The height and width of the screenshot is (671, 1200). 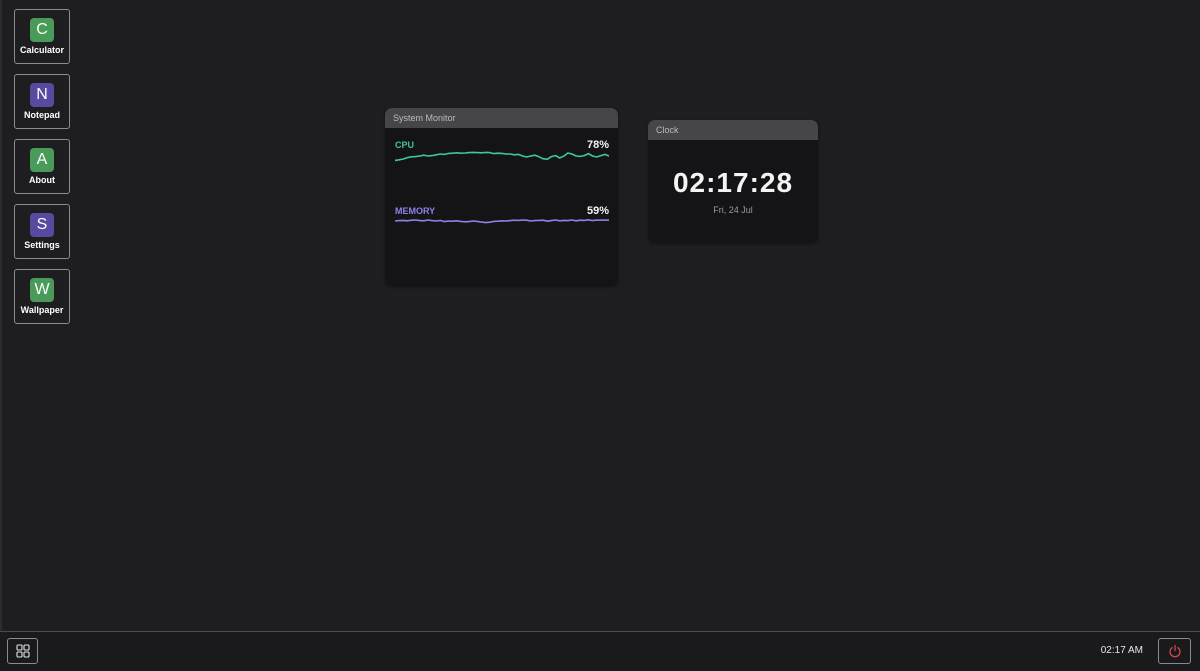 I want to click on system-monitor-widget: System Monitor CPU 78% MEMORY 59%, so click(x=501, y=197).